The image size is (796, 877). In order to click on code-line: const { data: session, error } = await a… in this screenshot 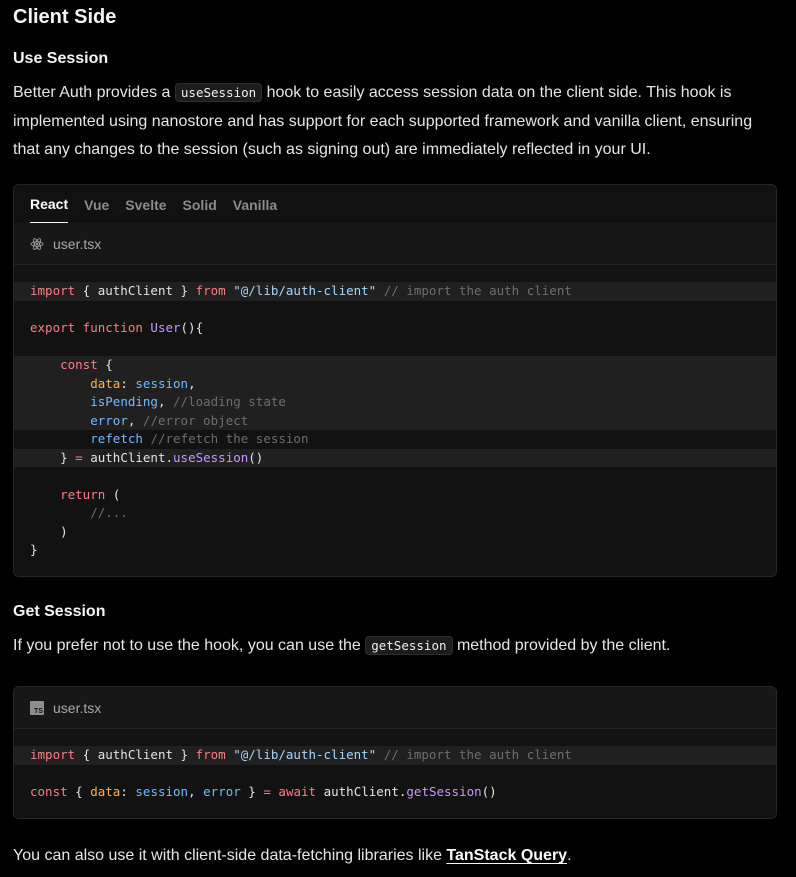, I will do `click(263, 791)`.